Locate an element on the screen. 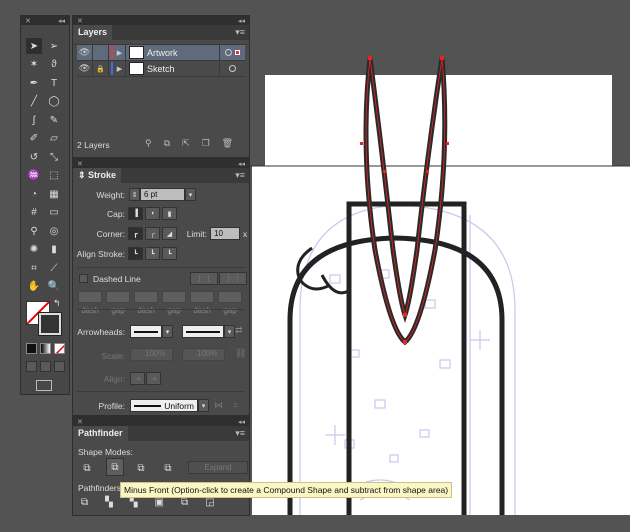 This screenshot has width=630, height=532. butt-cap-button: ▐ is located at coordinates (135, 213).